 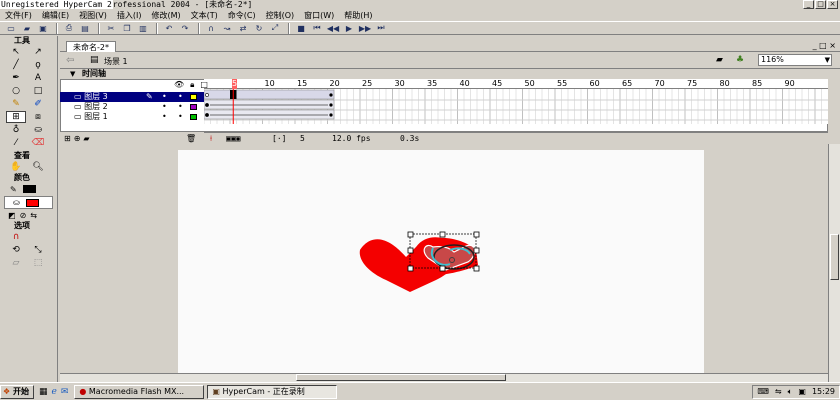 What do you see at coordinates (38, 167) in the screenshot?
I see `zoom-tool-icon: 🔍︎` at bounding box center [38, 167].